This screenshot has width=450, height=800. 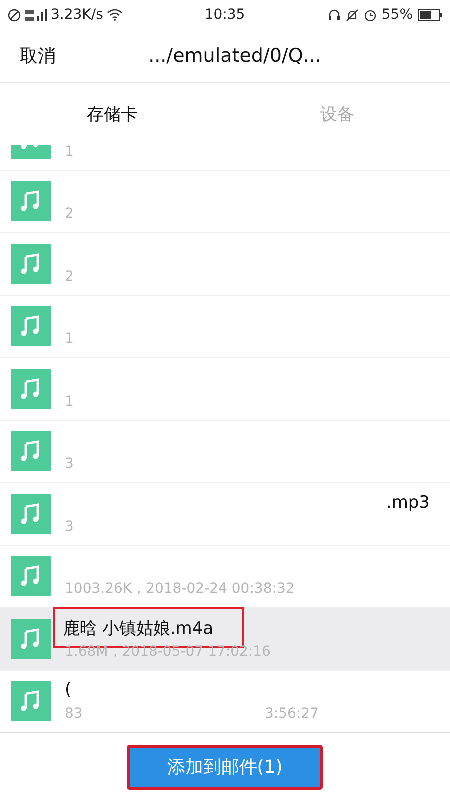 I want to click on headset-icon, so click(x=334, y=15).